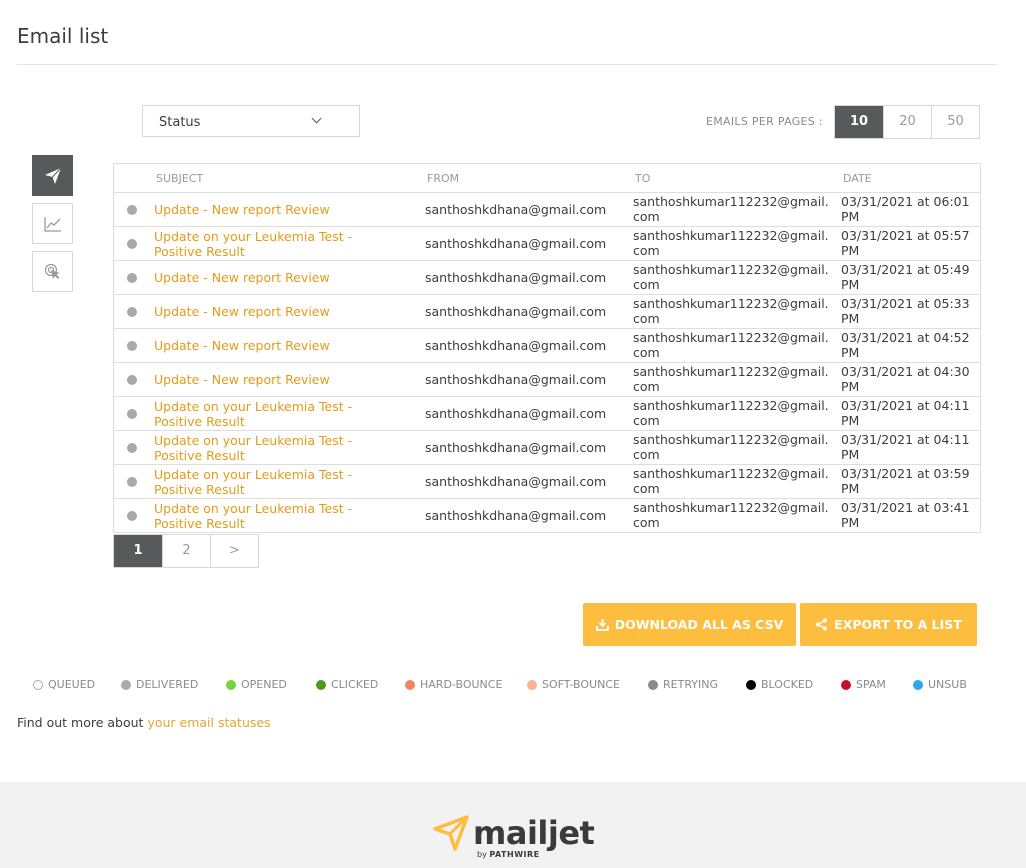  Describe the element at coordinates (857, 178) in the screenshot. I see `header-date: DATE` at that location.